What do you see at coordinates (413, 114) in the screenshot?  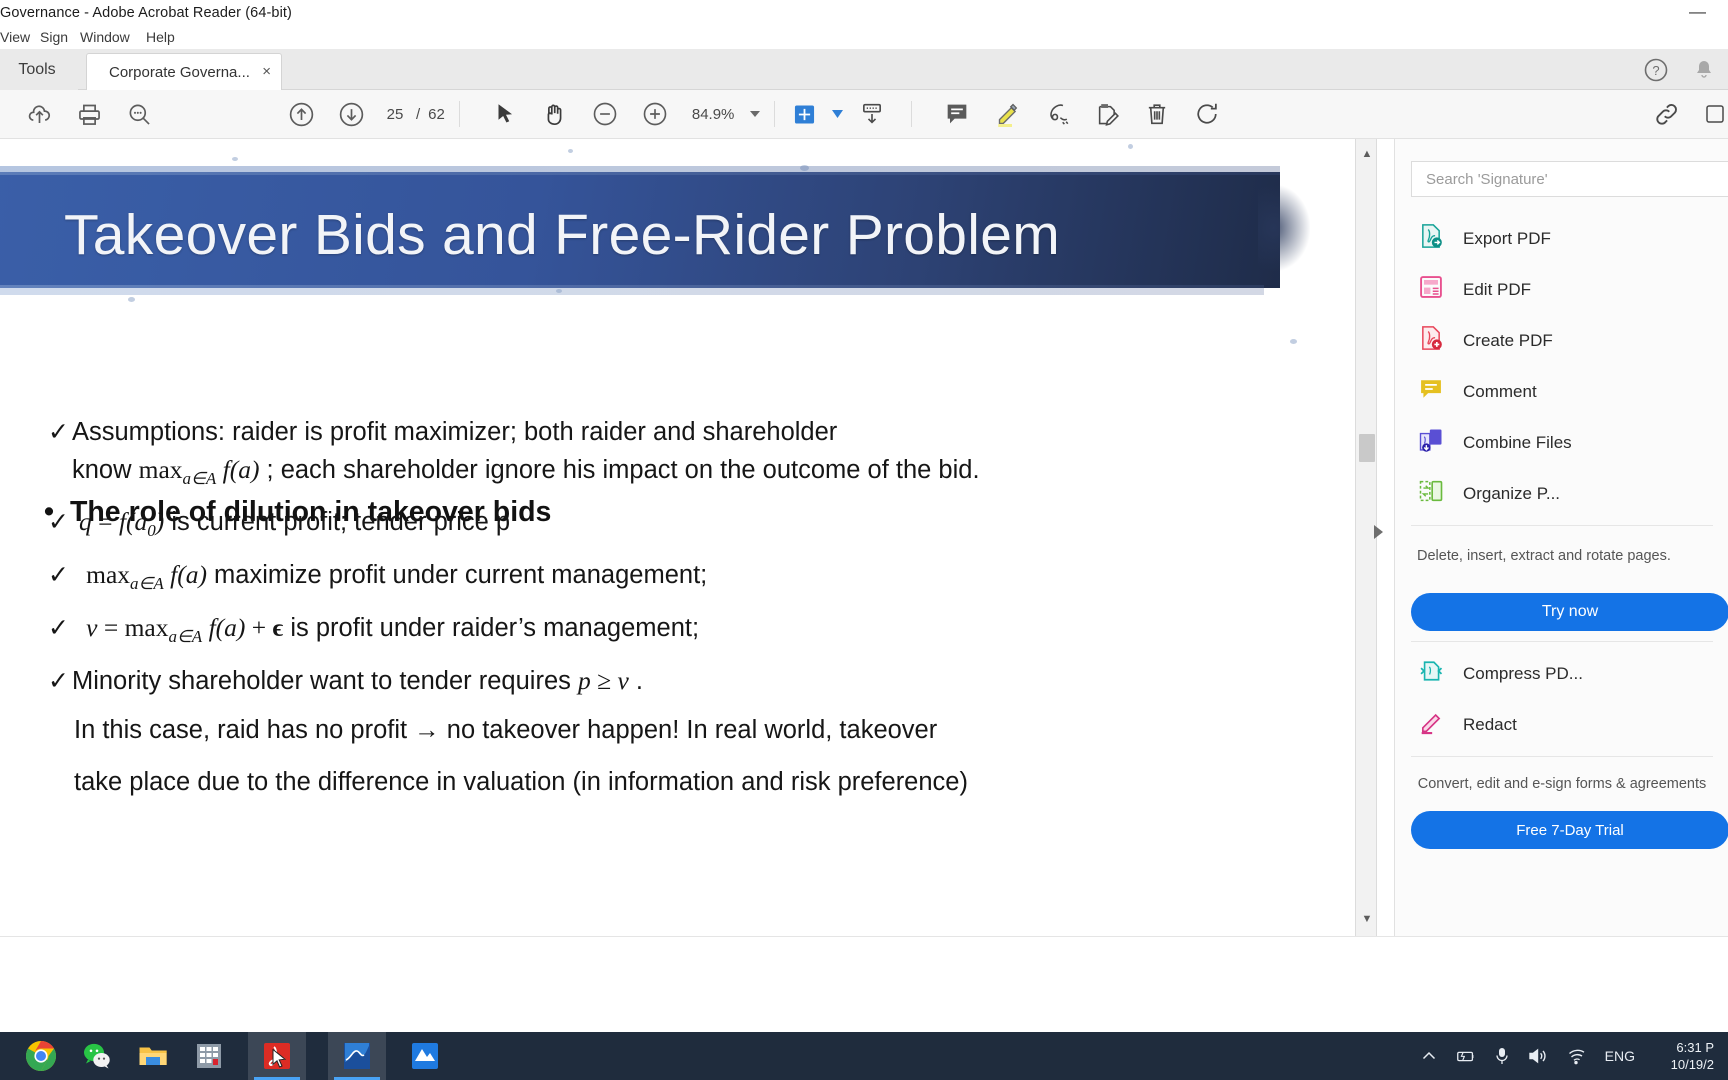 I see `page-number-control: 25 / 62` at bounding box center [413, 114].